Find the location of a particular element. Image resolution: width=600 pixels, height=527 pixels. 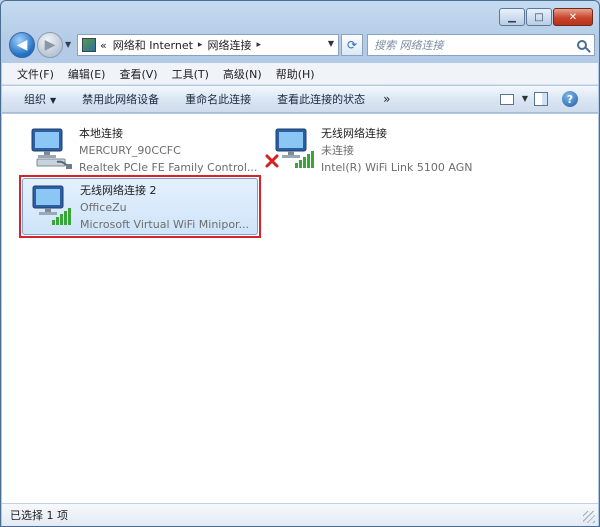

help-icon: ? is located at coordinates (570, 99).